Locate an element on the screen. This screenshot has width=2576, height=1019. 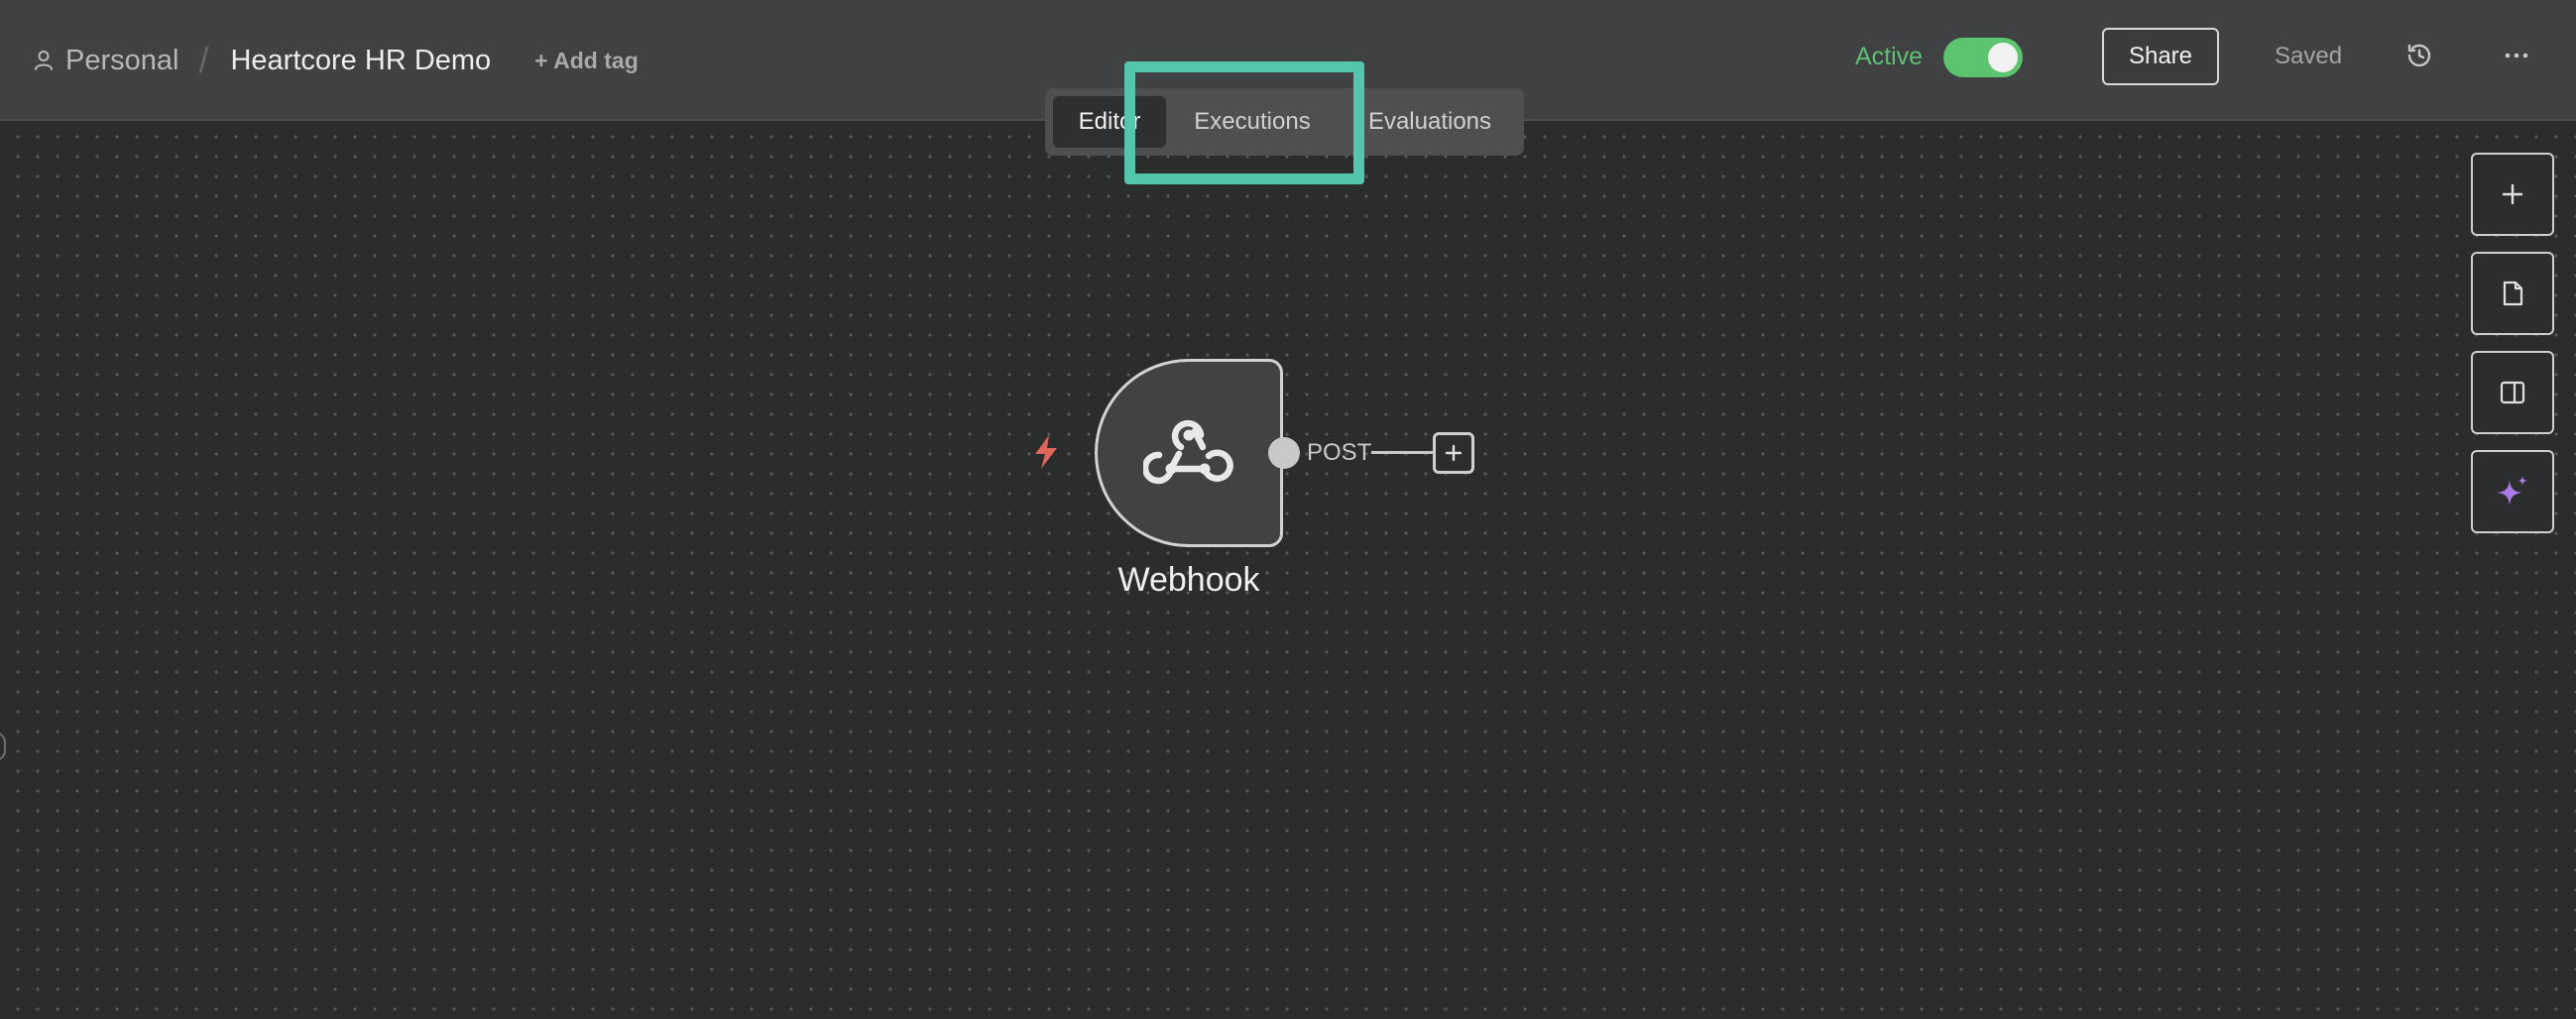
history-icon is located at coordinates (2419, 55).